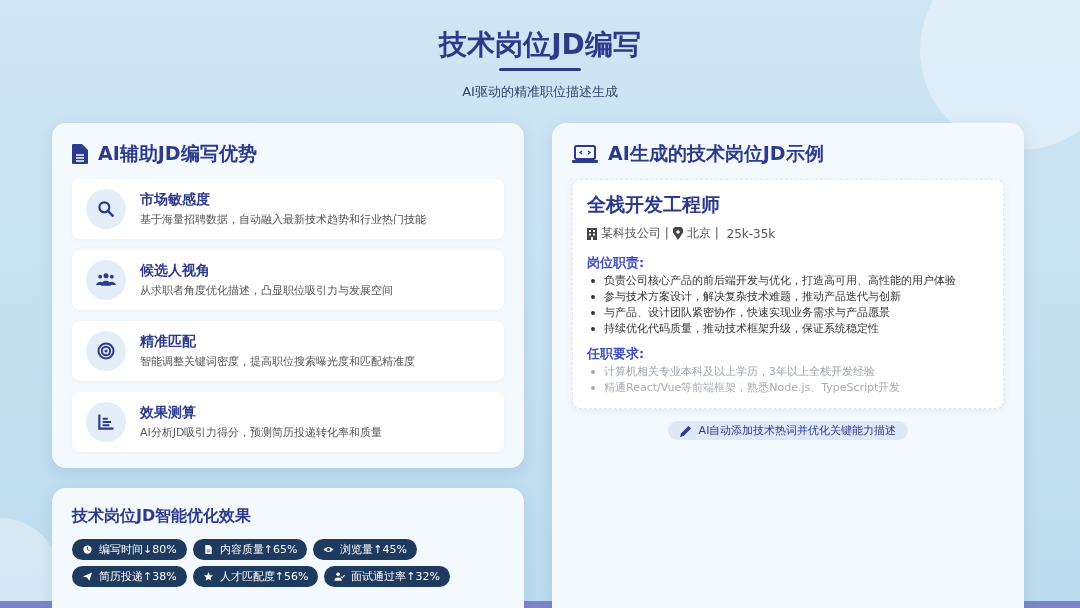 This screenshot has width=1080, height=608. I want to click on user-check-icon, so click(340, 576).